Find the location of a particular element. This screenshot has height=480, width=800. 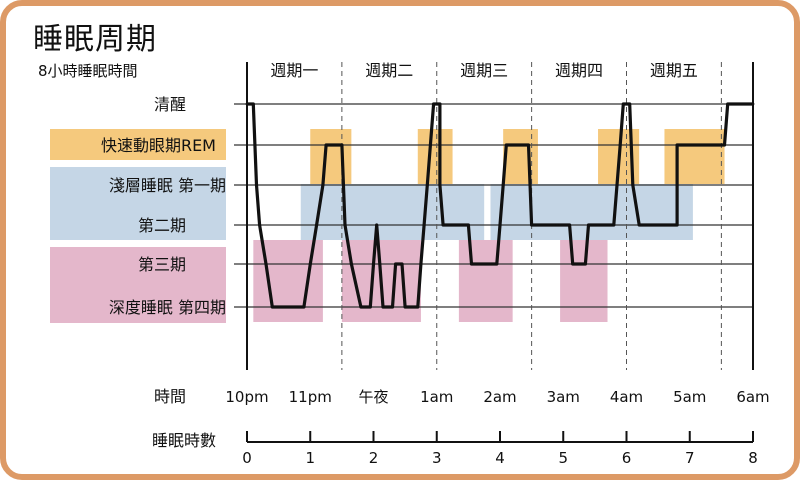

hours-tick-label: 8 is located at coordinates (753, 458).